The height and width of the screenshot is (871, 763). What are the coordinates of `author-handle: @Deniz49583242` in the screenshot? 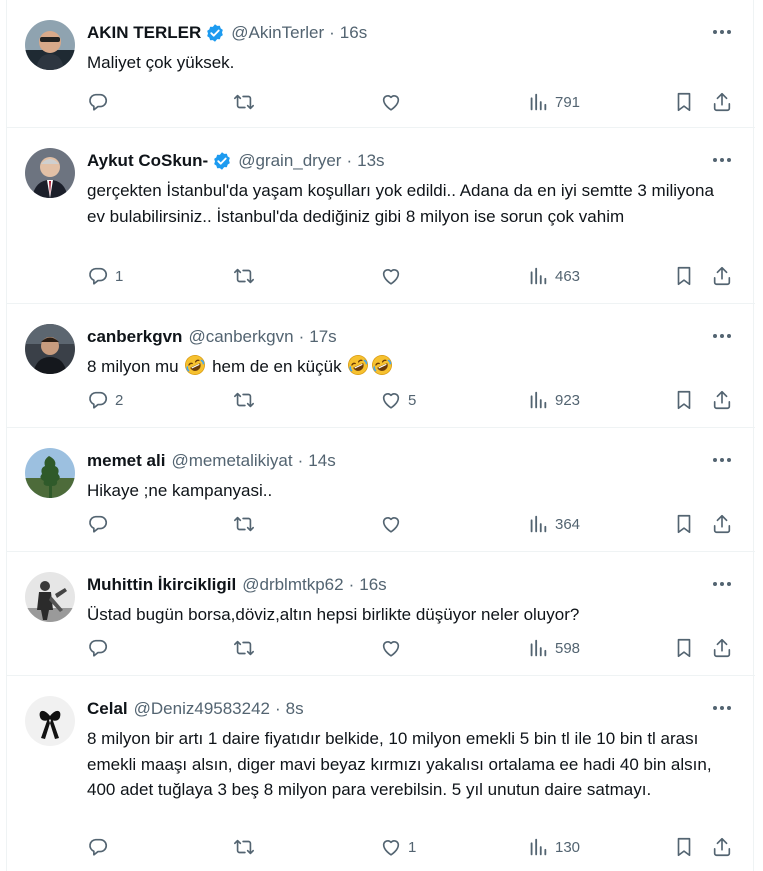 It's located at (202, 709).